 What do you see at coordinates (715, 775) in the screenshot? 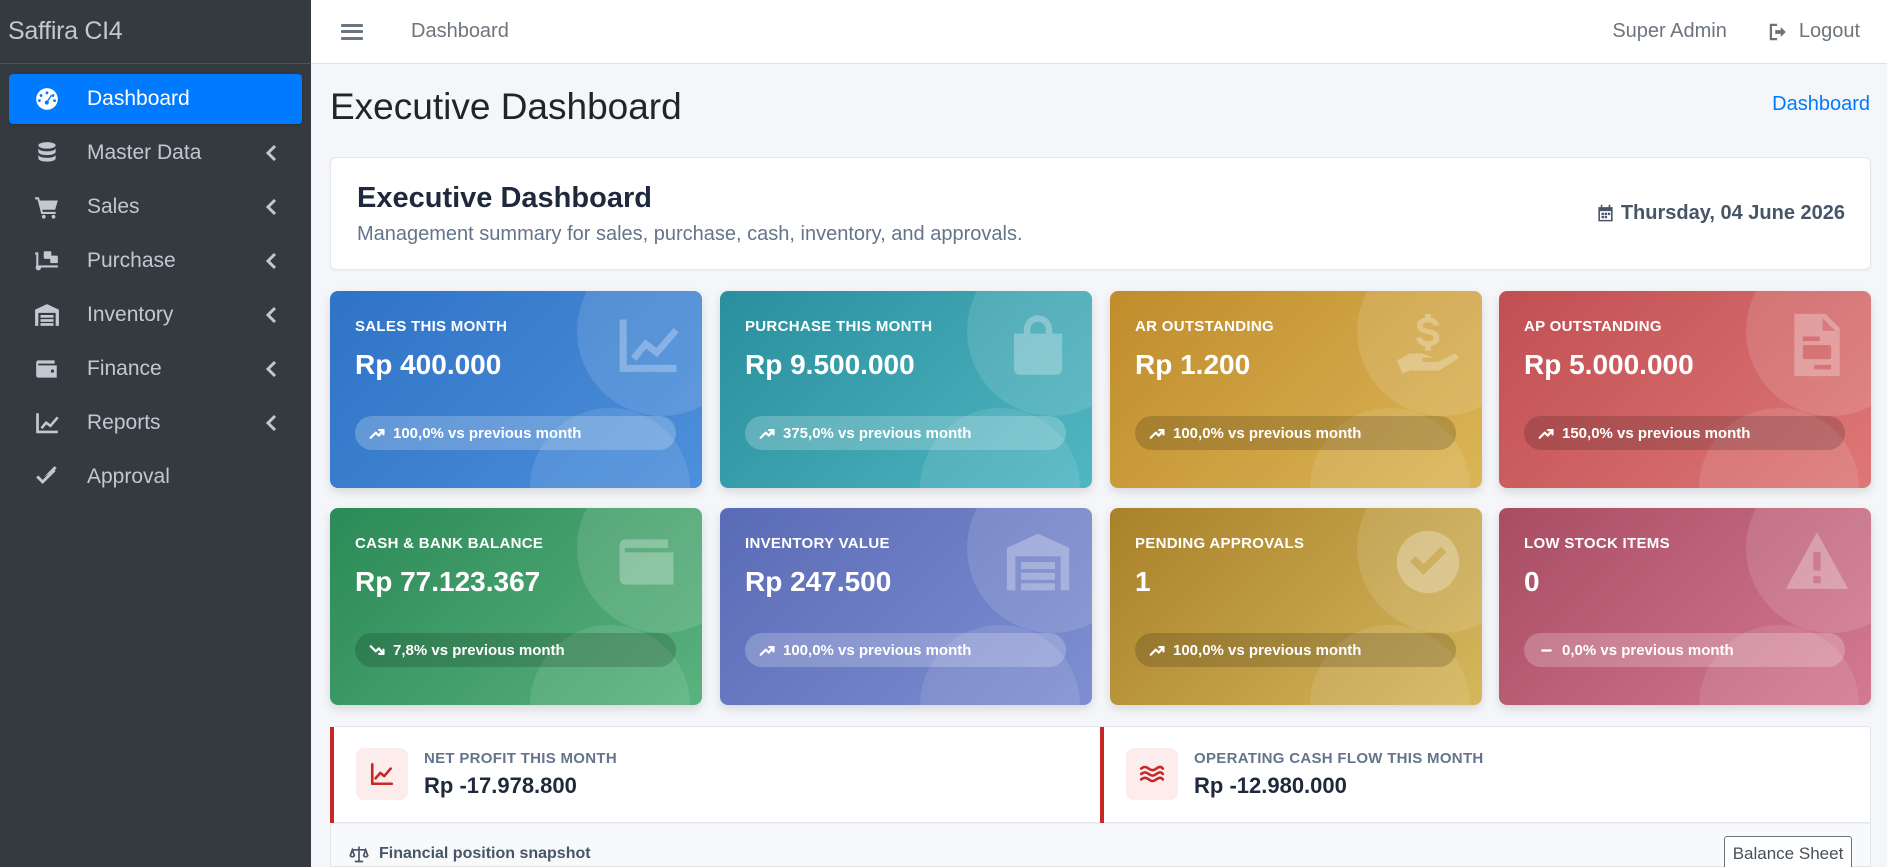
I see `net-profit-card: NET PROFIT THIS MONTH Rp -17.978.800` at bounding box center [715, 775].